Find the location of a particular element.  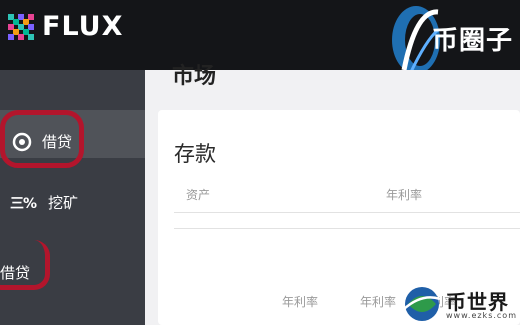

page-title: 市场 is located at coordinates (194, 76).